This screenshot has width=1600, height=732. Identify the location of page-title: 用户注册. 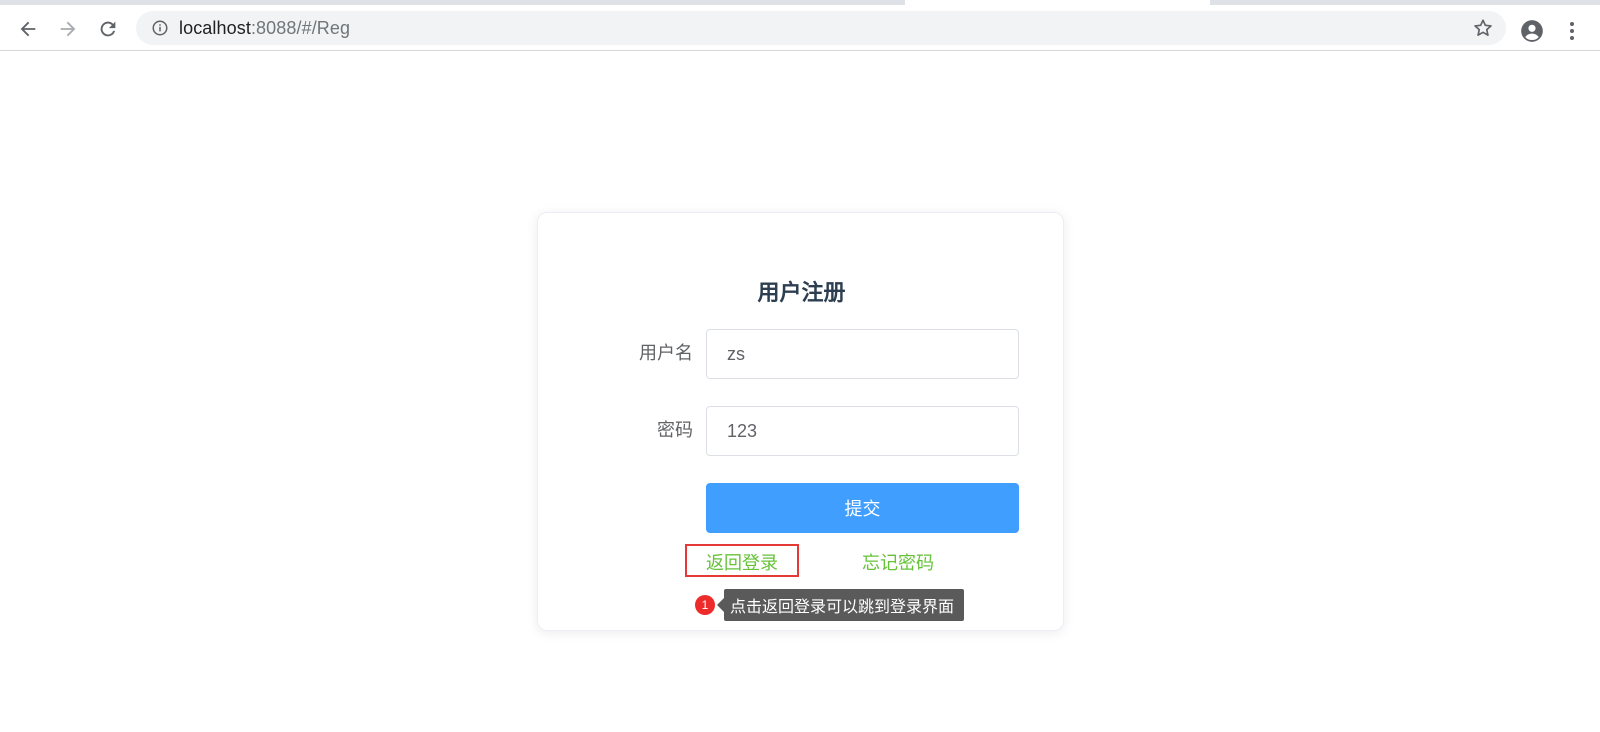
(801, 293).